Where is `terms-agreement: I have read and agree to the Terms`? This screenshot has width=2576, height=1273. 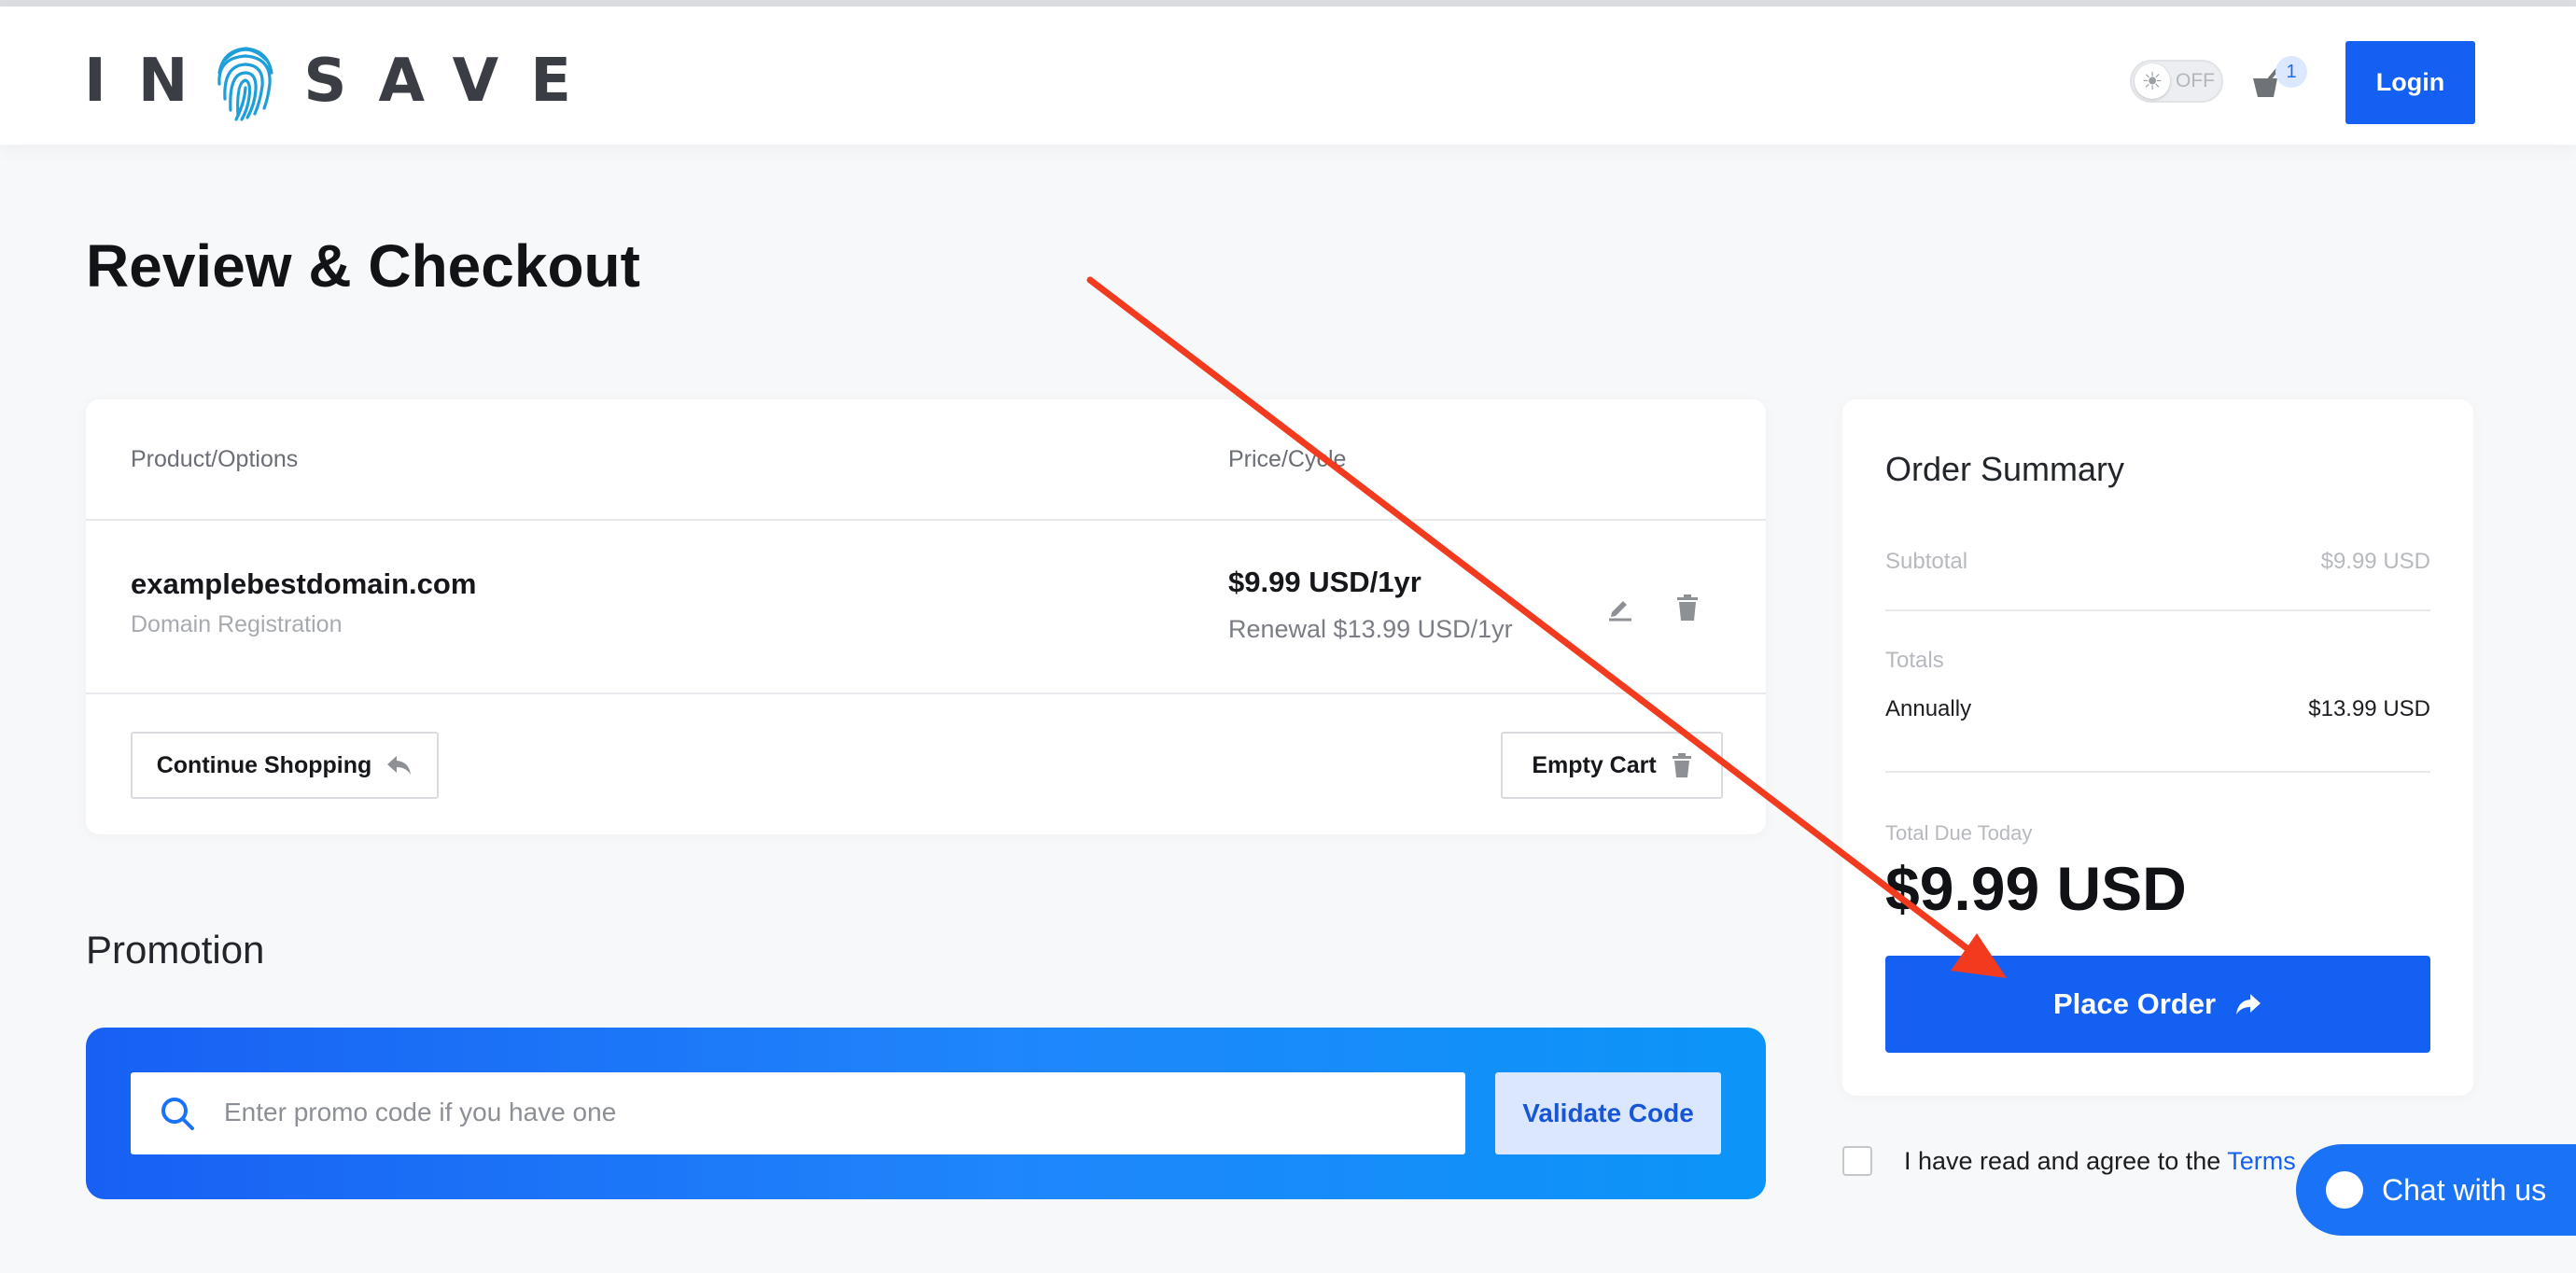 terms-agreement: I have read and agree to the Terms is located at coordinates (2069, 1161).